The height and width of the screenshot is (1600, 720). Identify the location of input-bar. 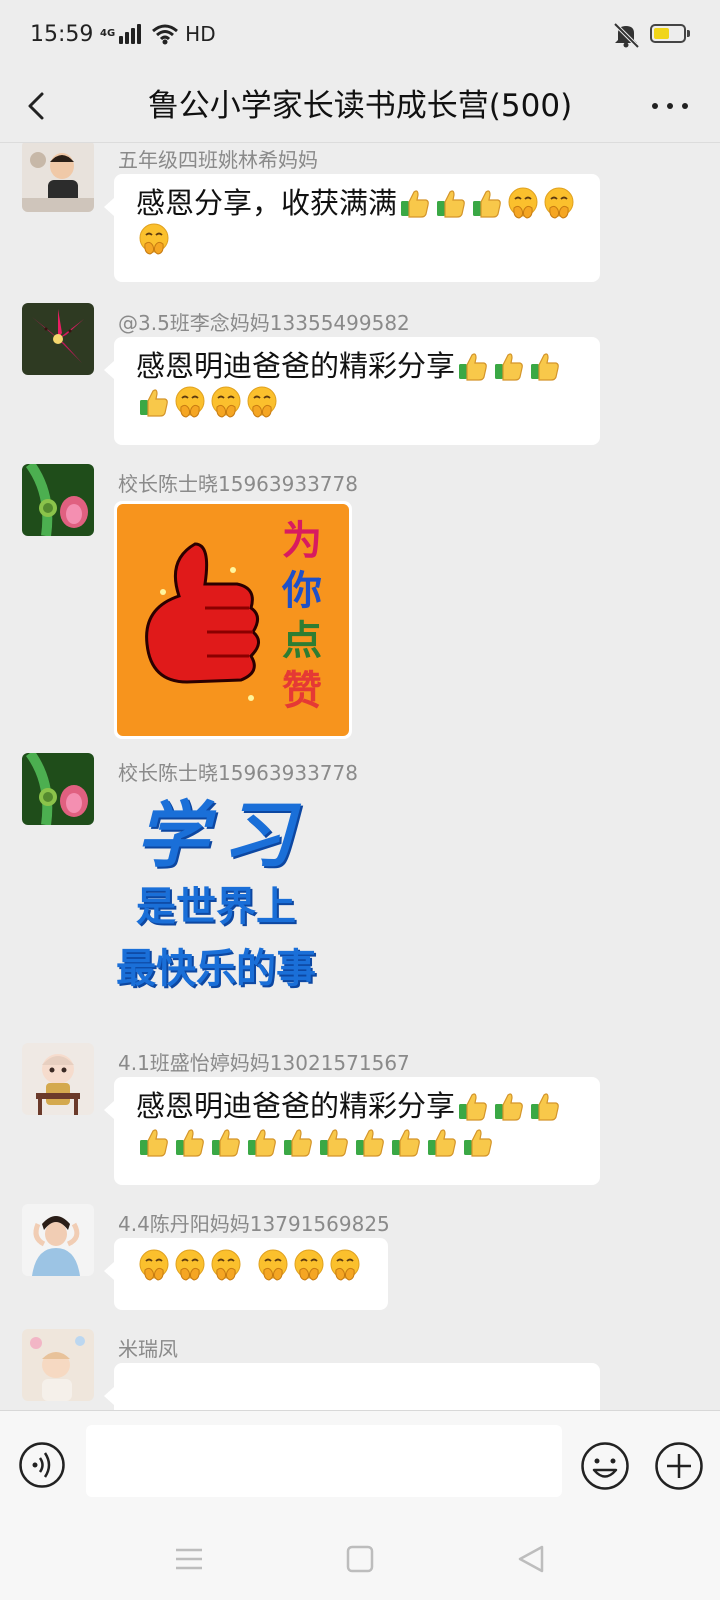
(360, 1464).